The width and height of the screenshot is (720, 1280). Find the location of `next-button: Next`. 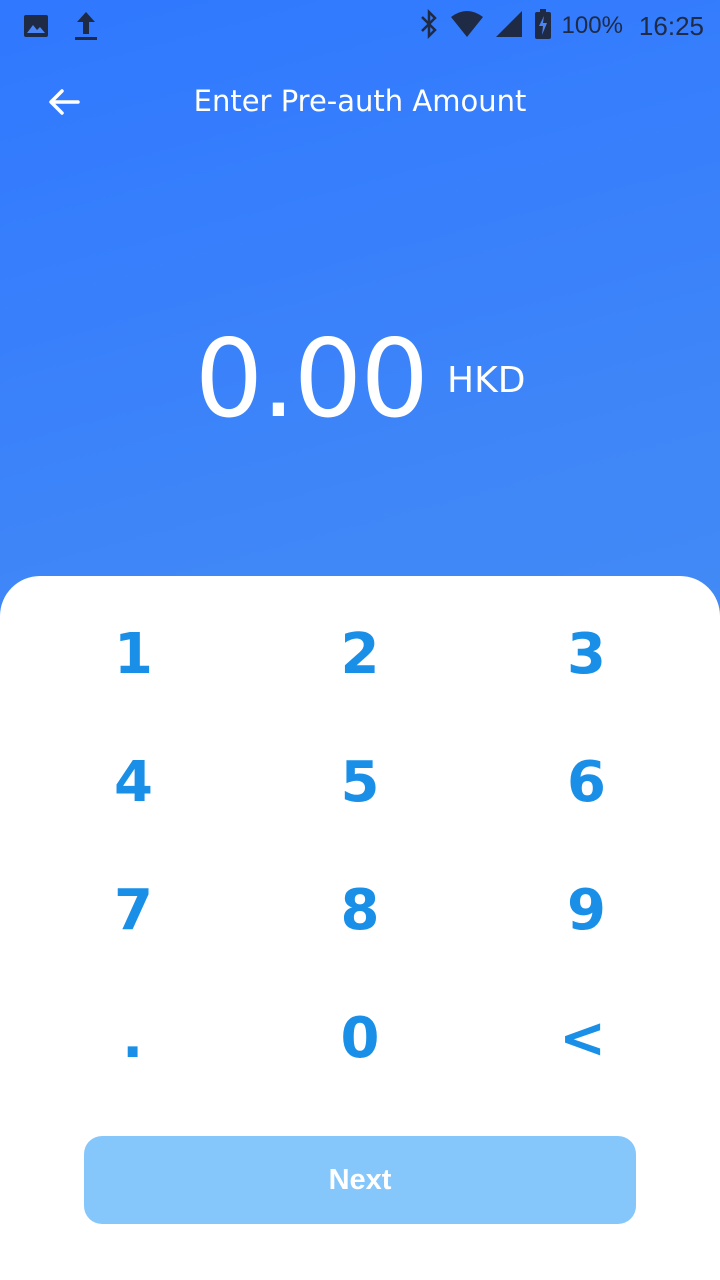

next-button: Next is located at coordinates (360, 1180).